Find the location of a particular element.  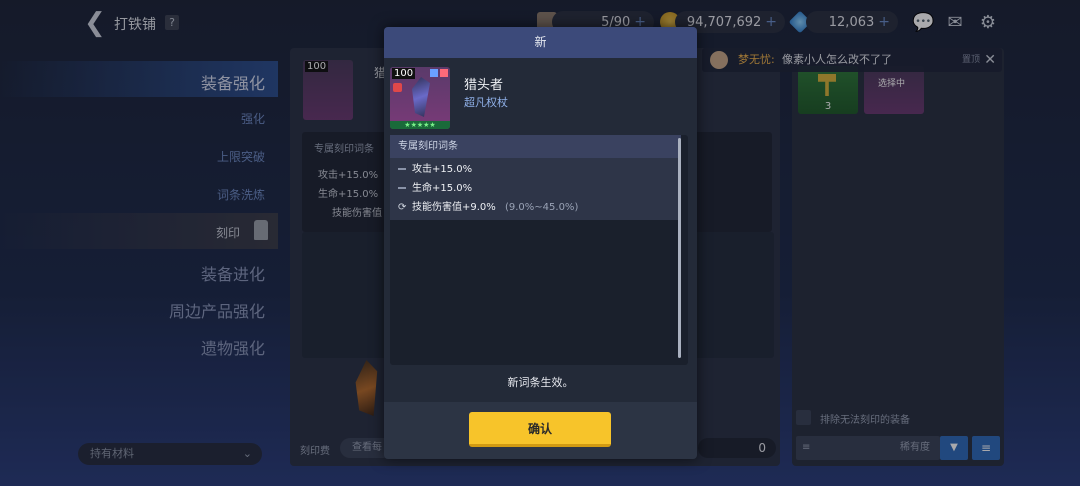

confirm-button: 确认 is located at coordinates (540, 429).